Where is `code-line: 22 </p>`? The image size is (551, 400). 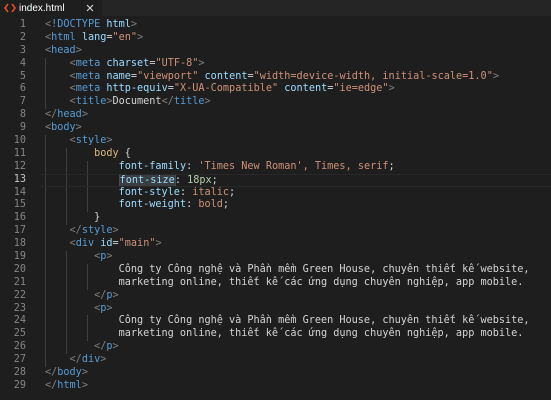 code-line: 22 </p> is located at coordinates (275, 296).